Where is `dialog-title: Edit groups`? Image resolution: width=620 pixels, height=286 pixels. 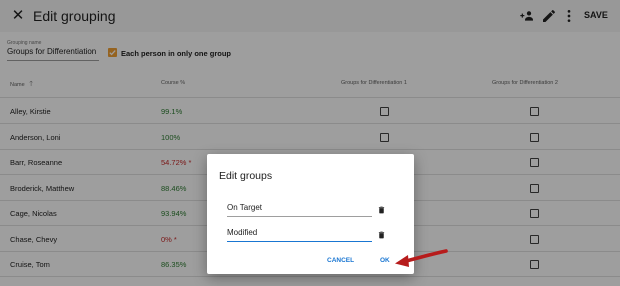 dialog-title: Edit groups is located at coordinates (246, 176).